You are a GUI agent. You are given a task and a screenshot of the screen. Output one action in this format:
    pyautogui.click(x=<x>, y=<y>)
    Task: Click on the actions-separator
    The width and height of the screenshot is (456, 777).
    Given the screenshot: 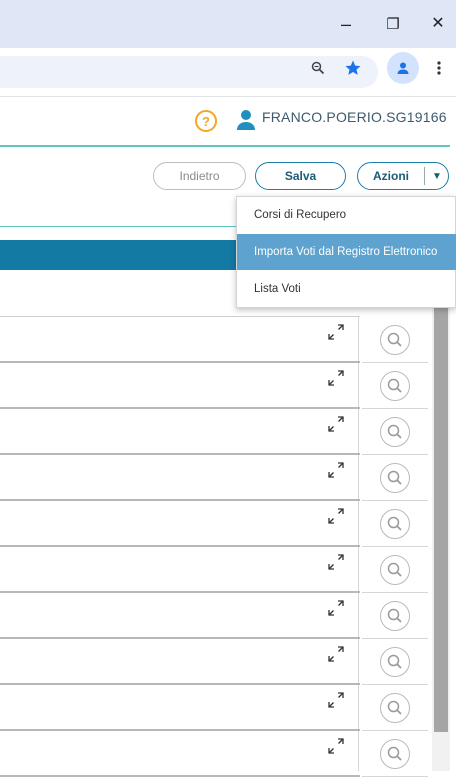 What is the action you would take?
    pyautogui.click(x=424, y=176)
    